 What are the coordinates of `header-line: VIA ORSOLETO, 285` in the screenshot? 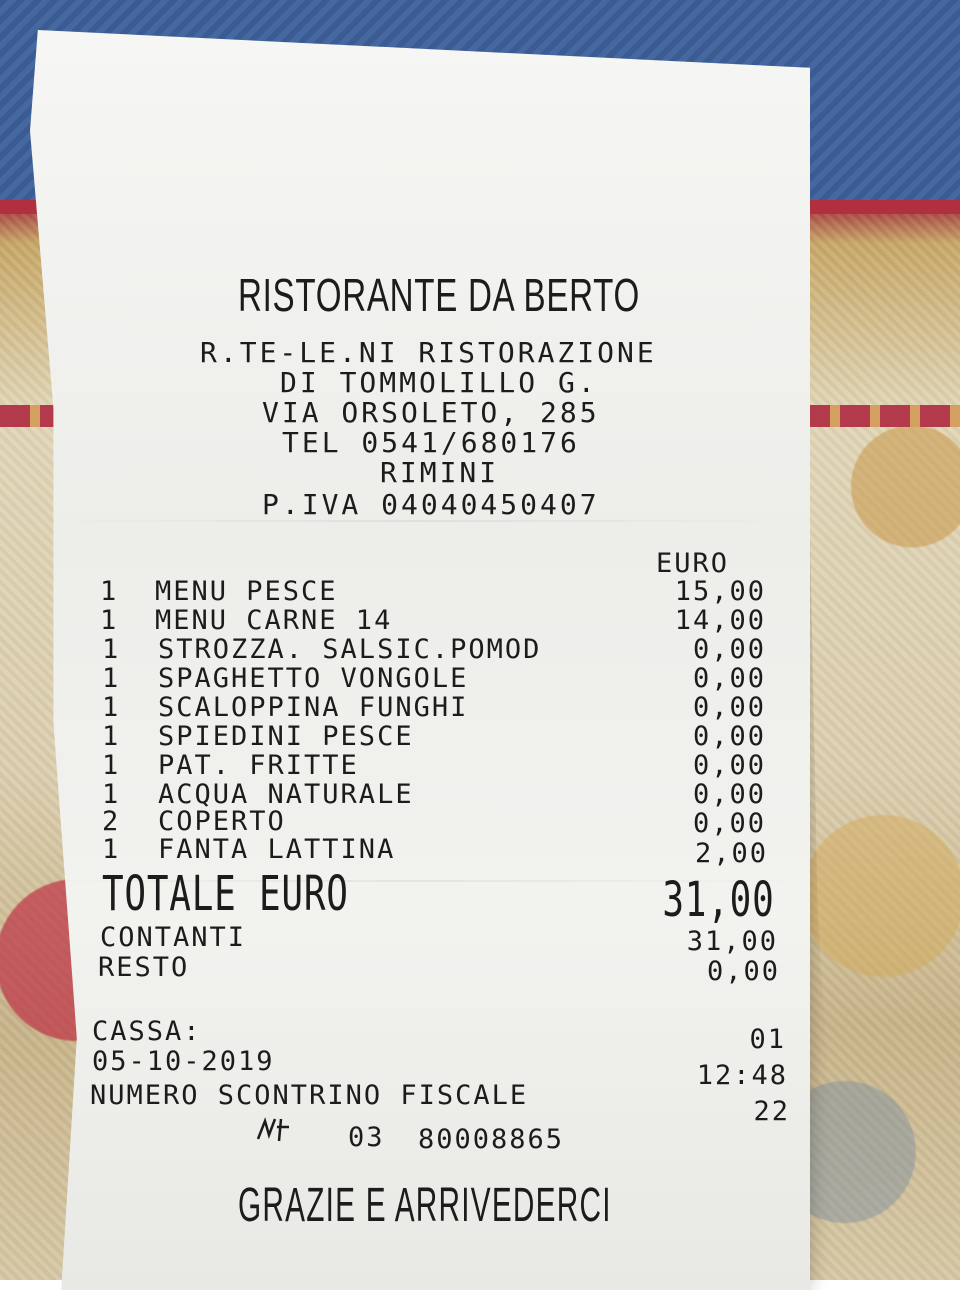 It's located at (431, 412).